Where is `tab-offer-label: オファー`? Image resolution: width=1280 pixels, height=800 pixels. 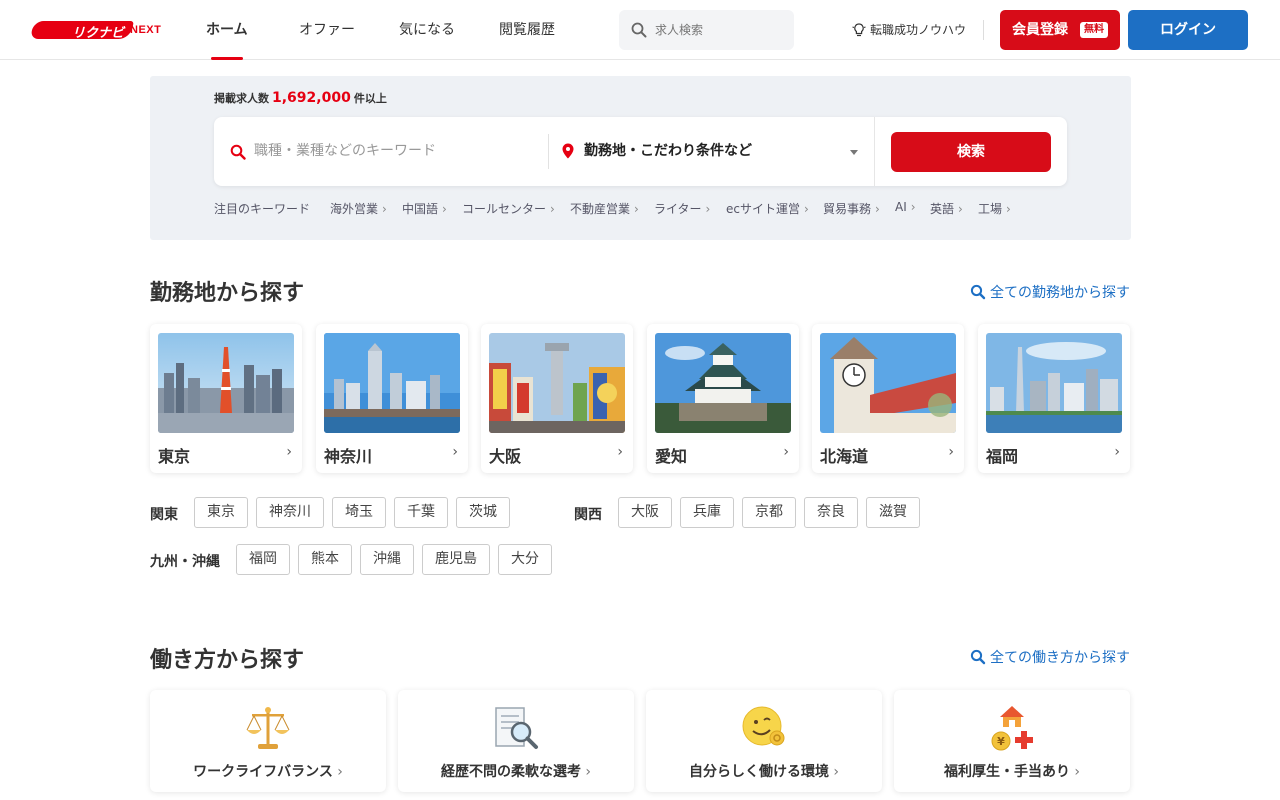
tab-offer-label: オファー is located at coordinates (327, 30).